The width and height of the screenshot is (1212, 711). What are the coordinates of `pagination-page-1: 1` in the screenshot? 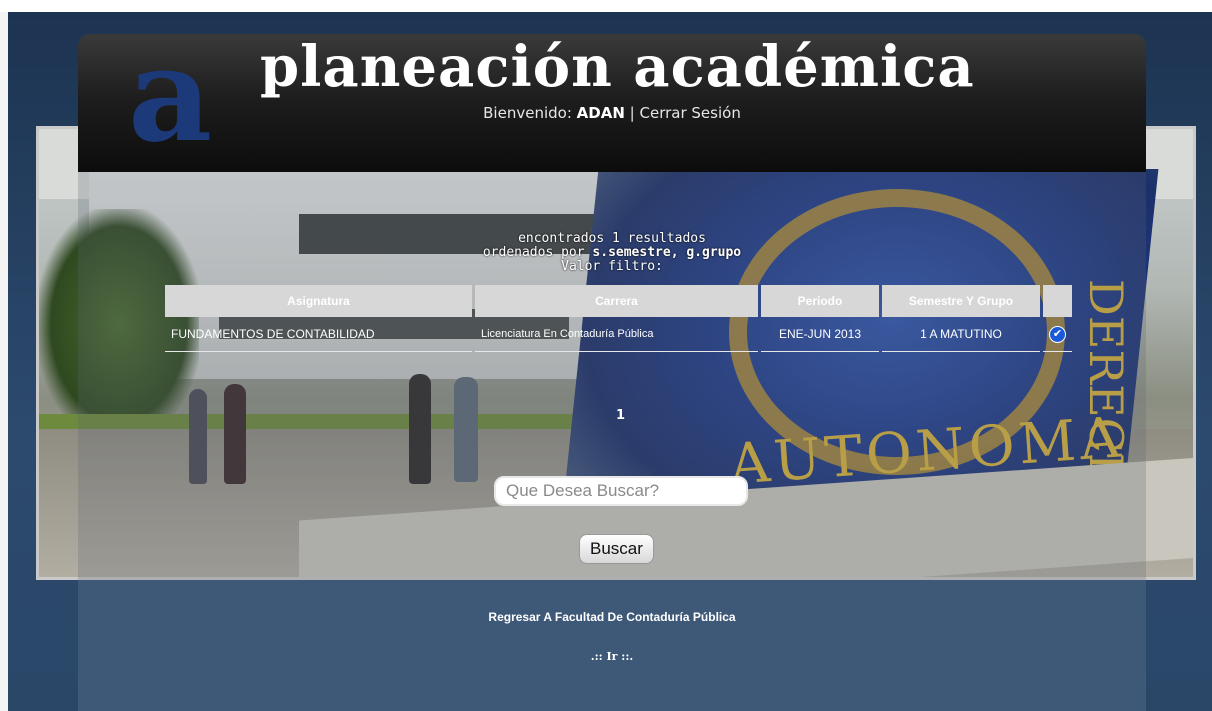 It's located at (620, 415).